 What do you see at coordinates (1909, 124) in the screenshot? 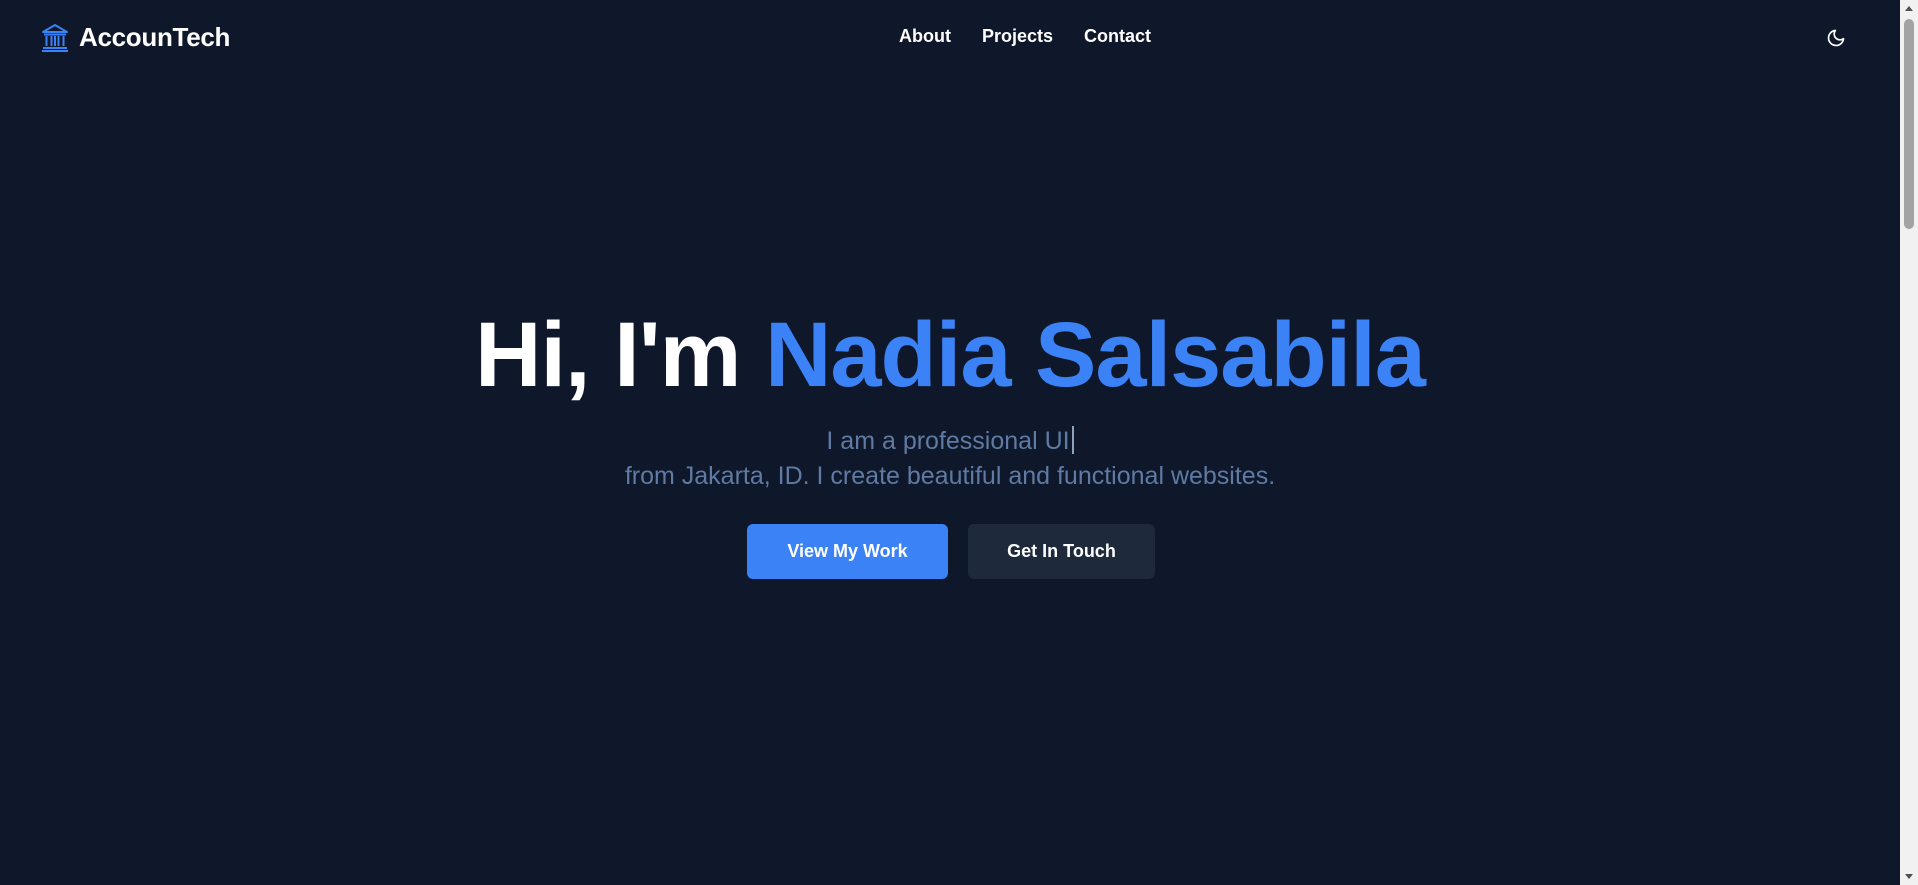
I see `scrollbar-thumb` at bounding box center [1909, 124].